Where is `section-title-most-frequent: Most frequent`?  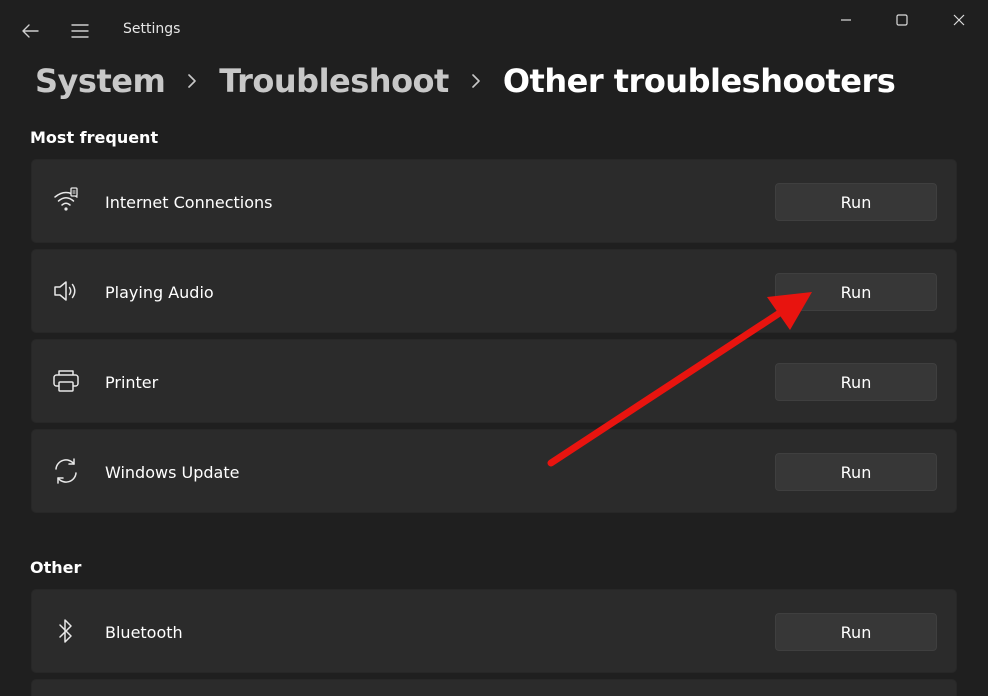
section-title-most-frequent: Most frequent is located at coordinates (94, 137).